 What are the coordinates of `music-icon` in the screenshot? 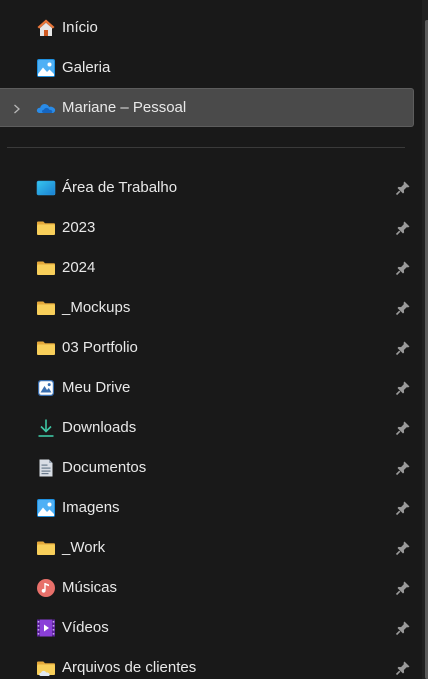 It's located at (46, 588).